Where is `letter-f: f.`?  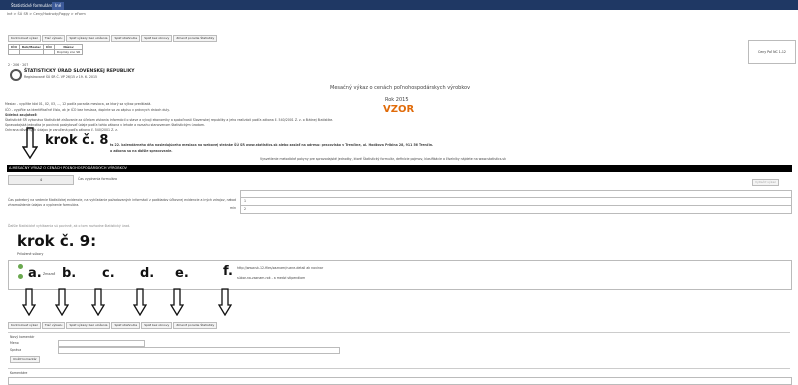
letter-f: f. is located at coordinates (228, 271).